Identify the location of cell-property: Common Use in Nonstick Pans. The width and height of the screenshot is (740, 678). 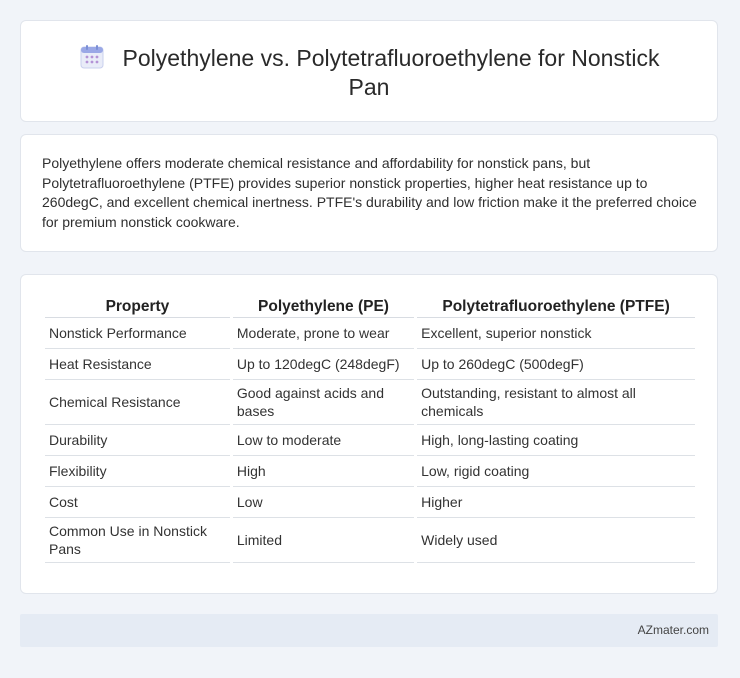
(137, 540).